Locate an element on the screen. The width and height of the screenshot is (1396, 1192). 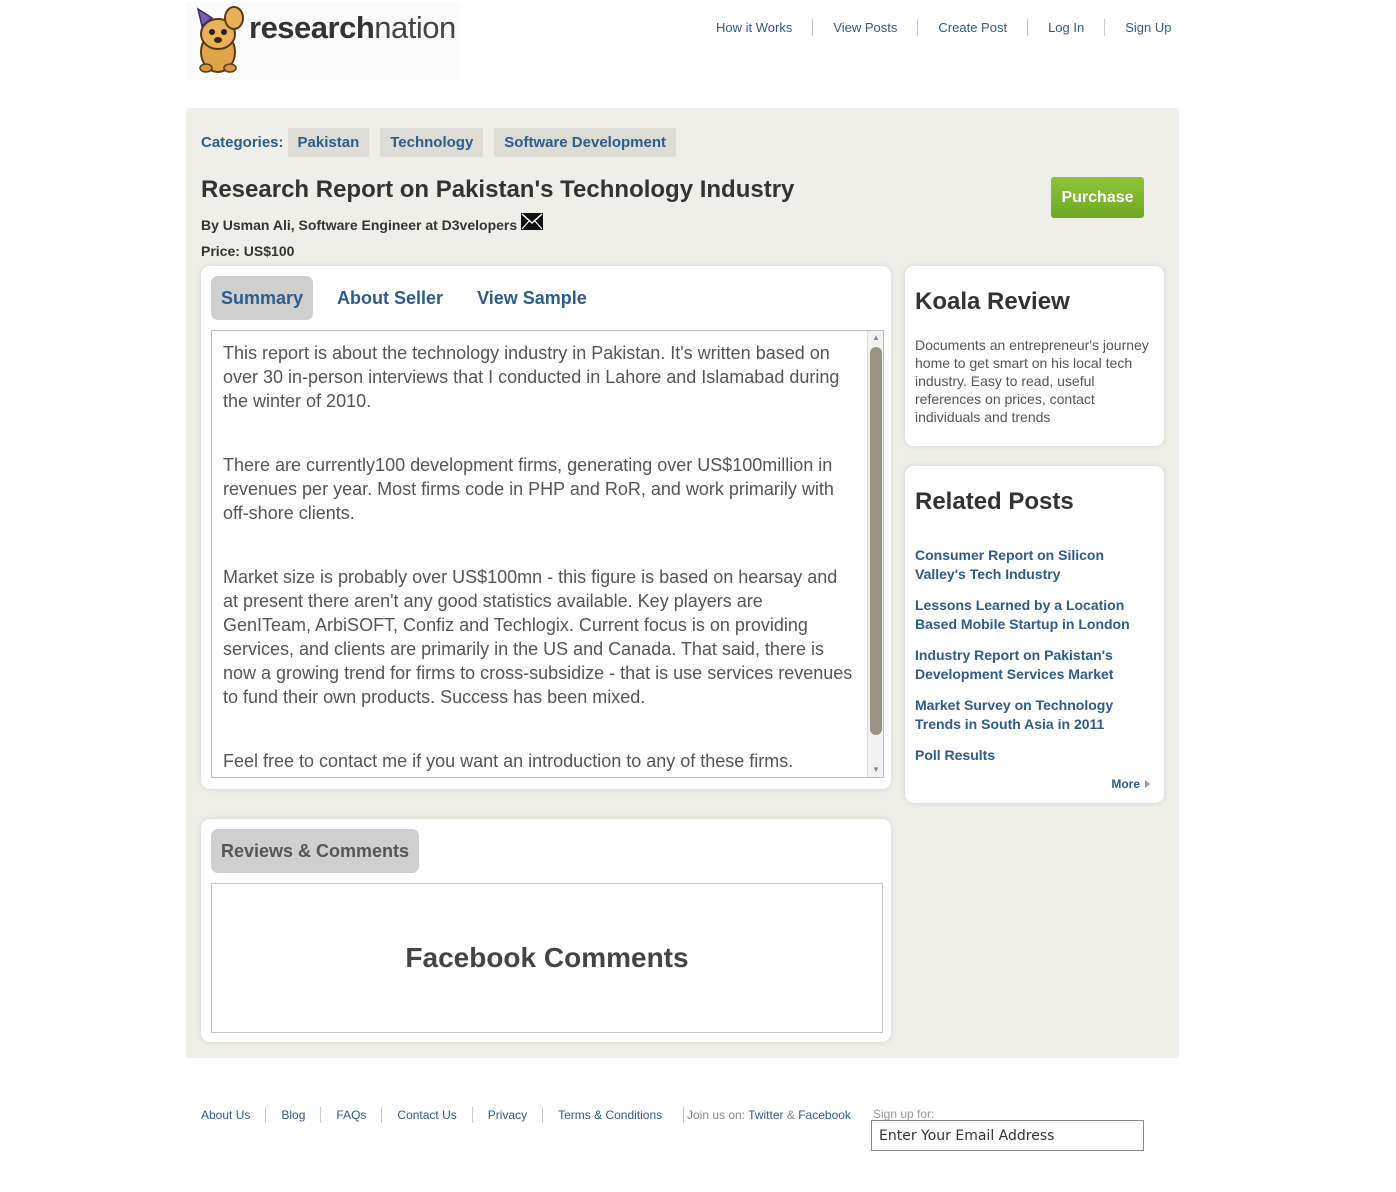
footer-privacy: Privacy is located at coordinates (506, 1115).